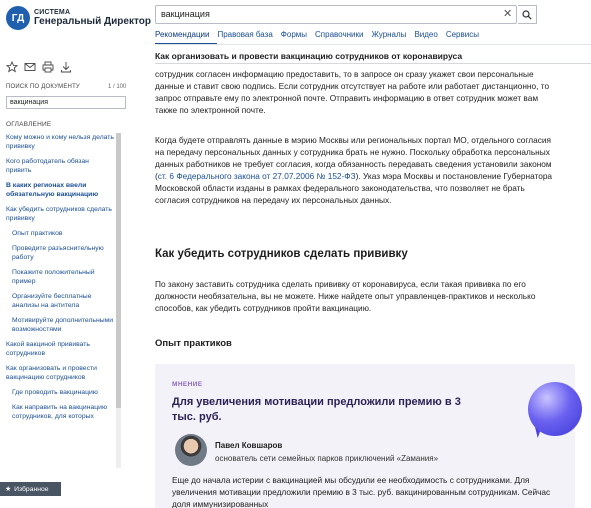 Image resolution: width=591 pixels, height=508 pixels. I want to click on tabs-divider, so click(373, 44).